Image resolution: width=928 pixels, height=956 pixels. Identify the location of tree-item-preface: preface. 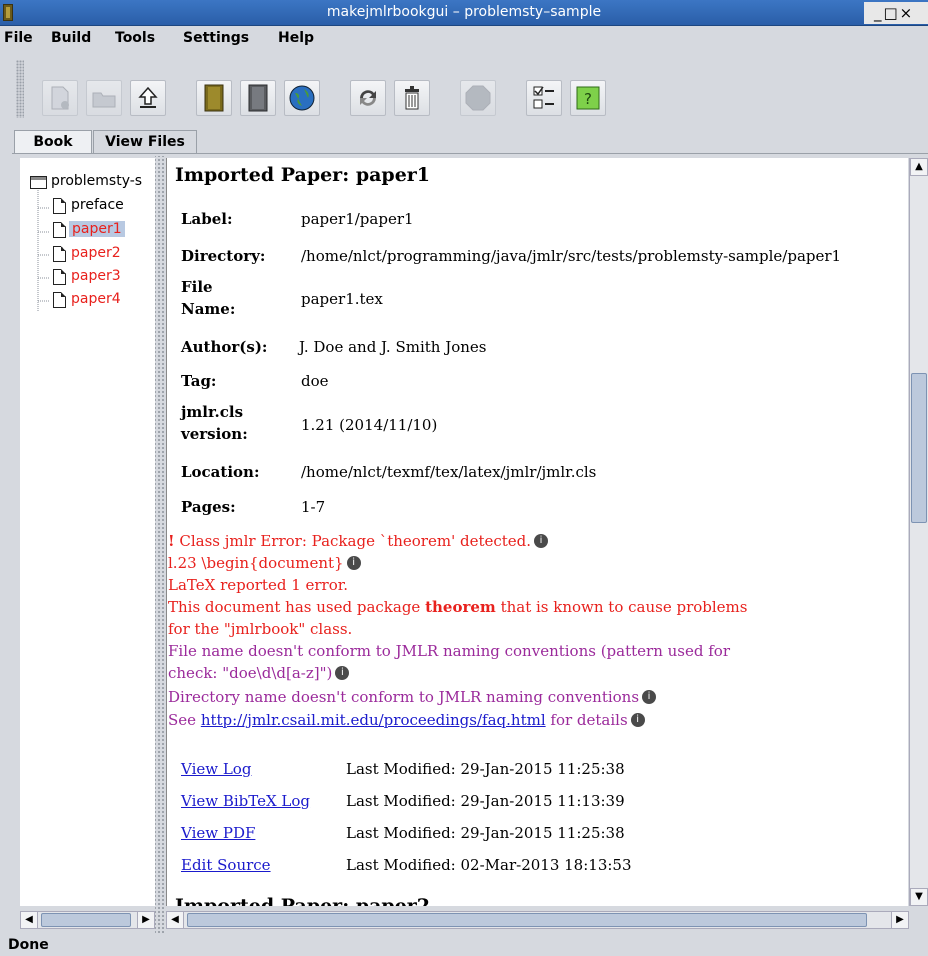
(87, 206).